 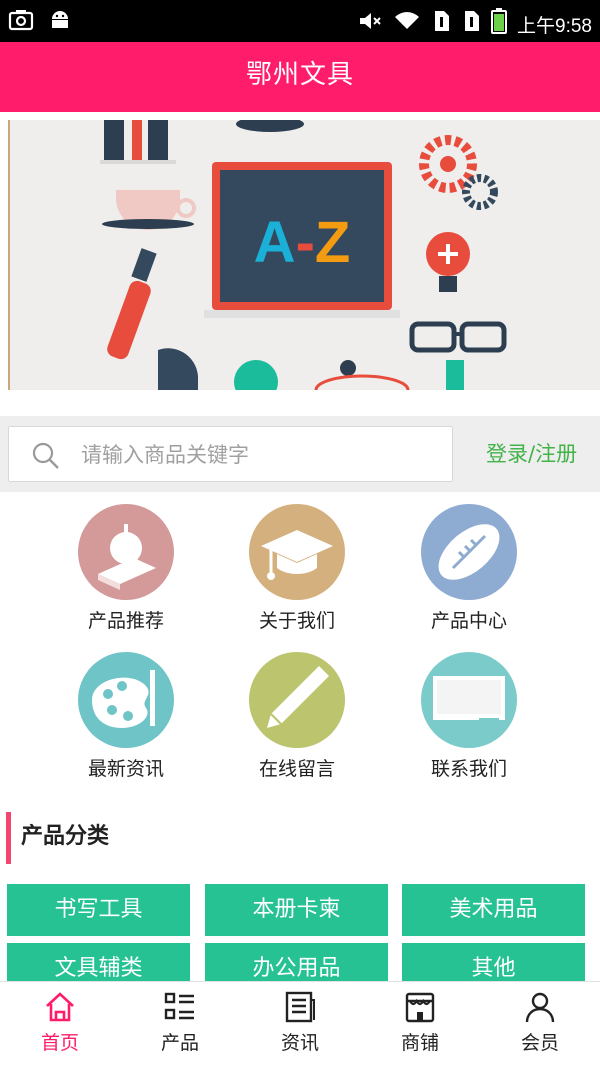 I want to click on mute-icon, so click(x=370, y=24).